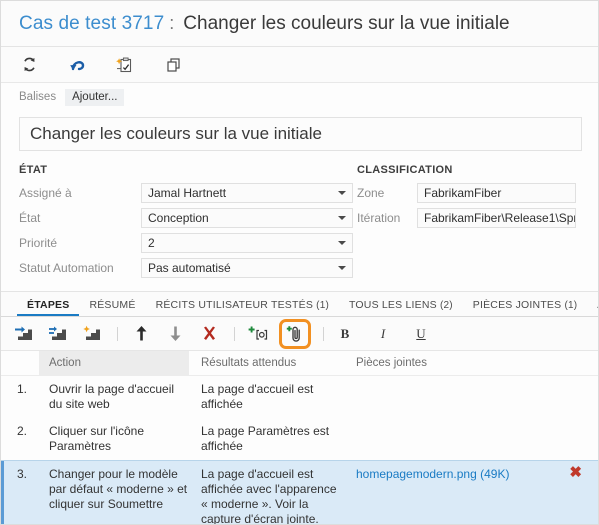 The height and width of the screenshot is (525, 599). I want to click on assigned-to-label: Assigné à, so click(45, 193).